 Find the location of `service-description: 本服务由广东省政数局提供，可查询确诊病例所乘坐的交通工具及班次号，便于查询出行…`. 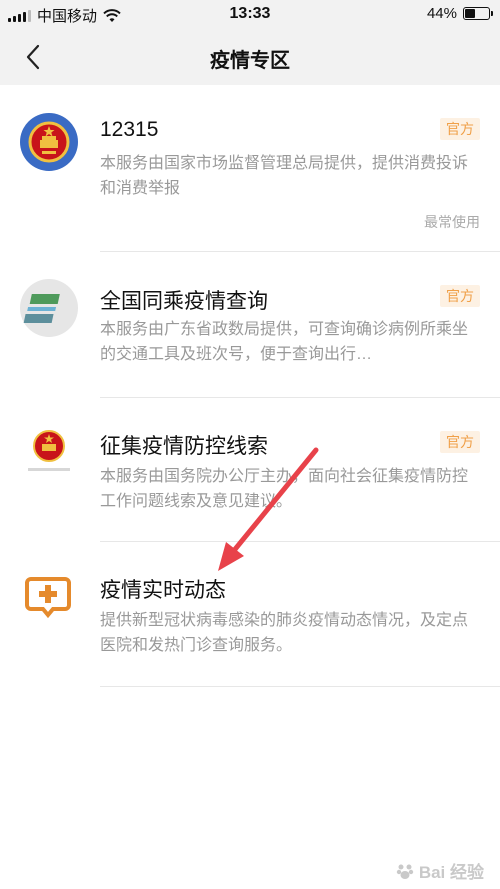

service-description: 本服务由广东省政数局提供，可查询确诊病例所乘坐的交通工具及班次号，便于查询出行… is located at coordinates (284, 342).